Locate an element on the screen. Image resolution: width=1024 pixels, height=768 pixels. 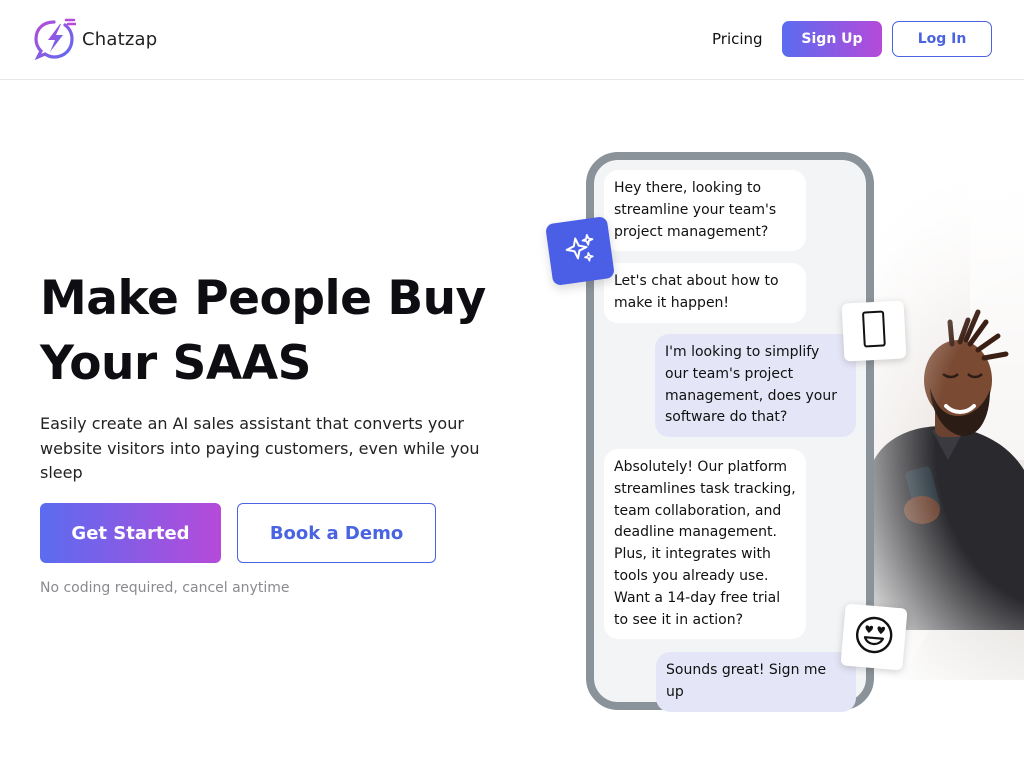
hero-title-line-1: Make People Buy is located at coordinates (263, 298).